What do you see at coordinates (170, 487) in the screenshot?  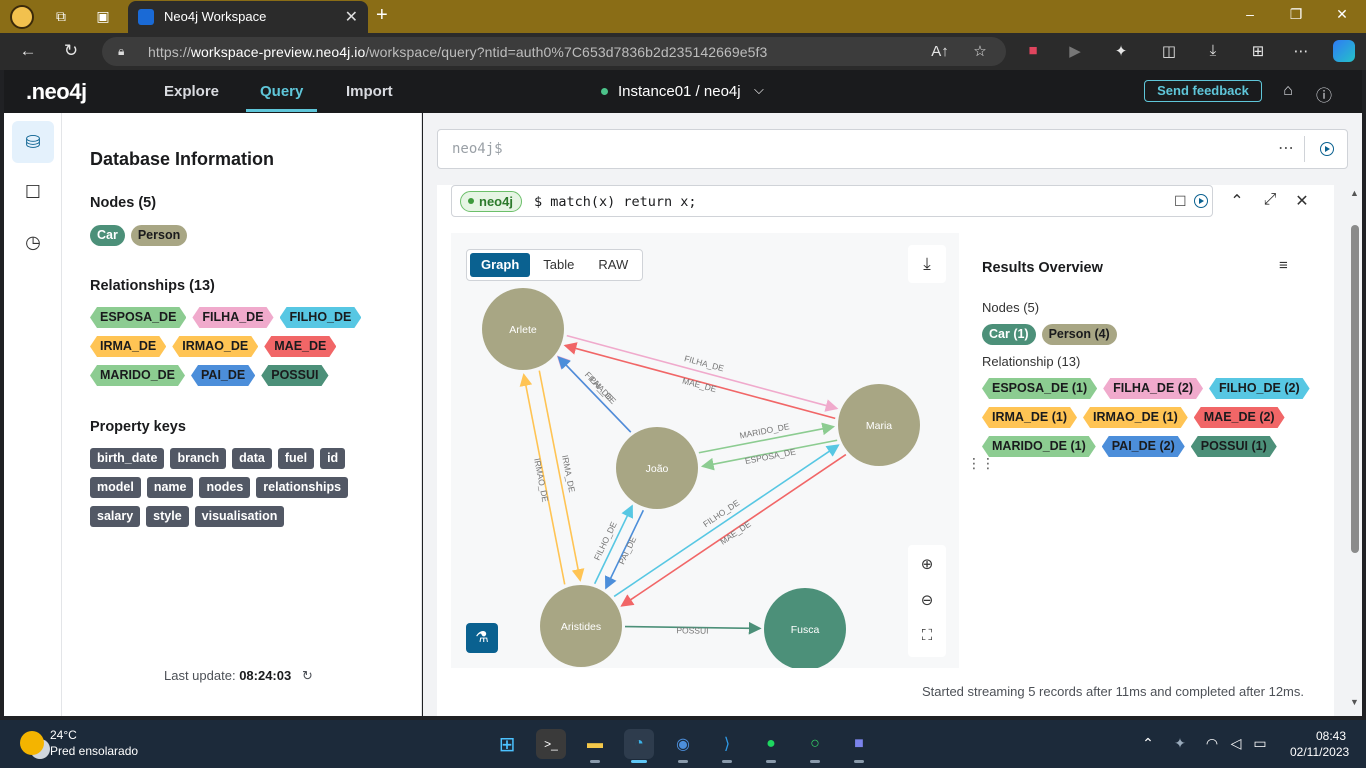 I see `property-key-chip: name` at bounding box center [170, 487].